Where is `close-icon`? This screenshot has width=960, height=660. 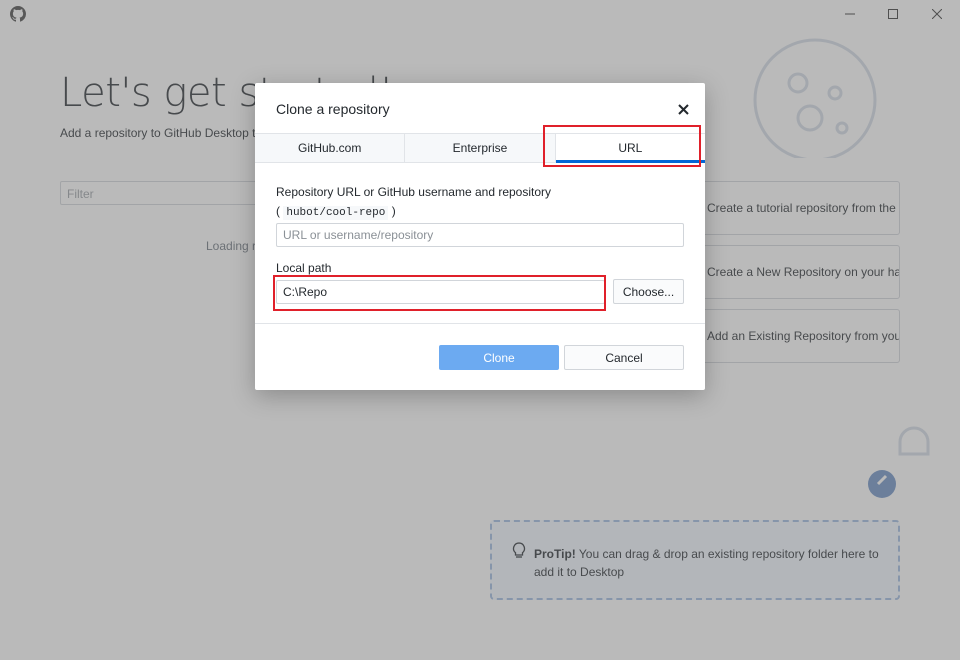
close-icon is located at coordinates (683, 109).